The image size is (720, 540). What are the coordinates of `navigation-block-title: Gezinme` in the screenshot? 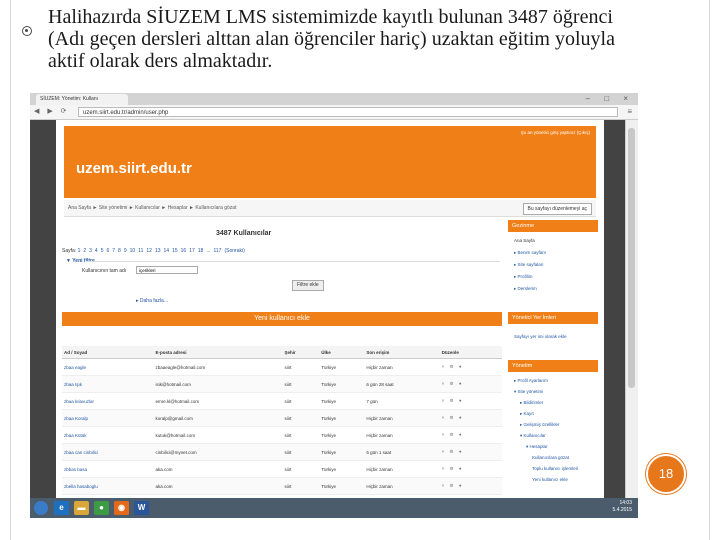 It's located at (553, 226).